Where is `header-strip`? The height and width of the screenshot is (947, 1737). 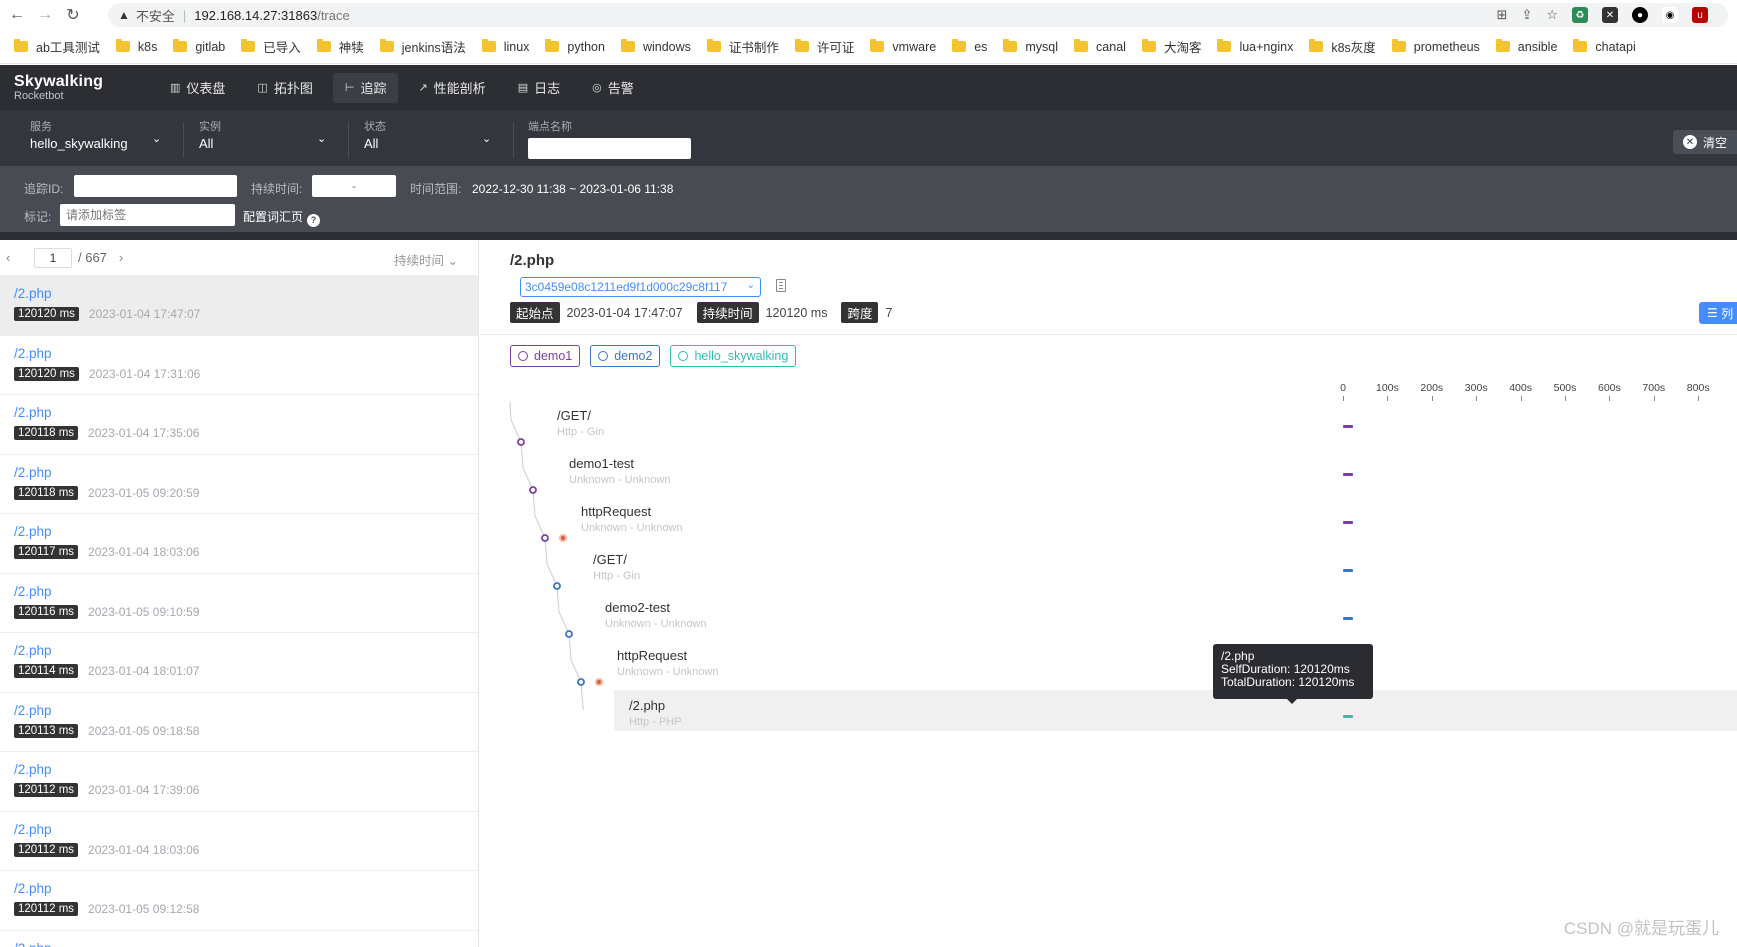 header-strip is located at coordinates (868, 236).